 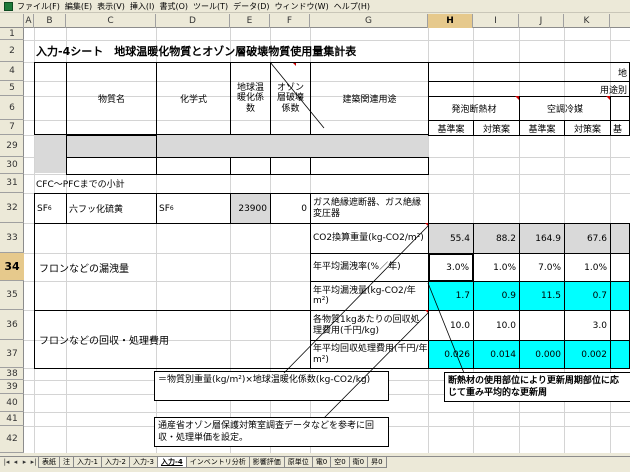 I want to click on menu-help: ヘルプ(H), so click(x=352, y=6).